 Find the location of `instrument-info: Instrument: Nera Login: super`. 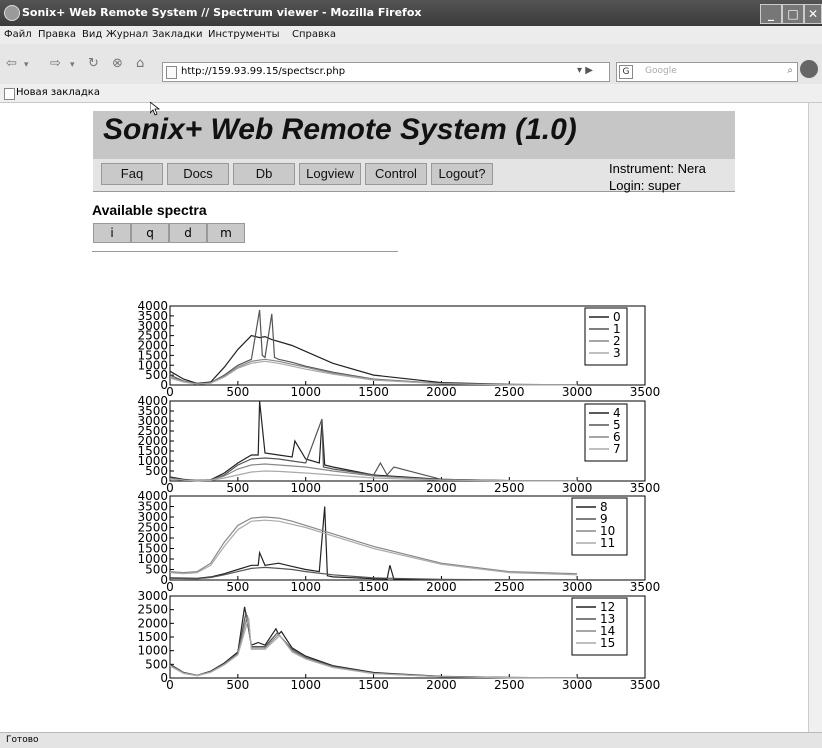

instrument-info: Instrument: Nera Login: super is located at coordinates (657, 177).